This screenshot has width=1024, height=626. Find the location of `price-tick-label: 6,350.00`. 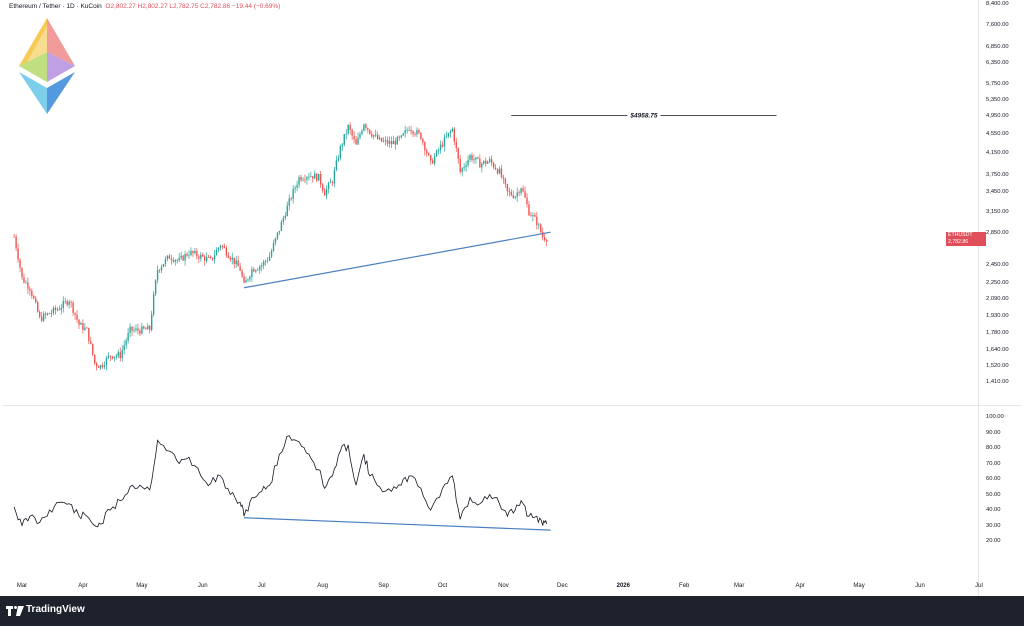

price-tick-label: 6,350.00 is located at coordinates (997, 63).